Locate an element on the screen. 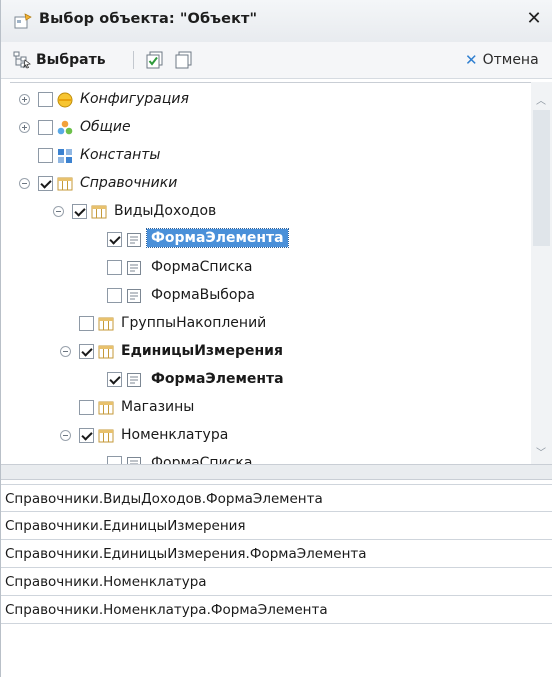 The height and width of the screenshot is (677, 552). scroll-down-icon: ﹀ is located at coordinates (541, 451).